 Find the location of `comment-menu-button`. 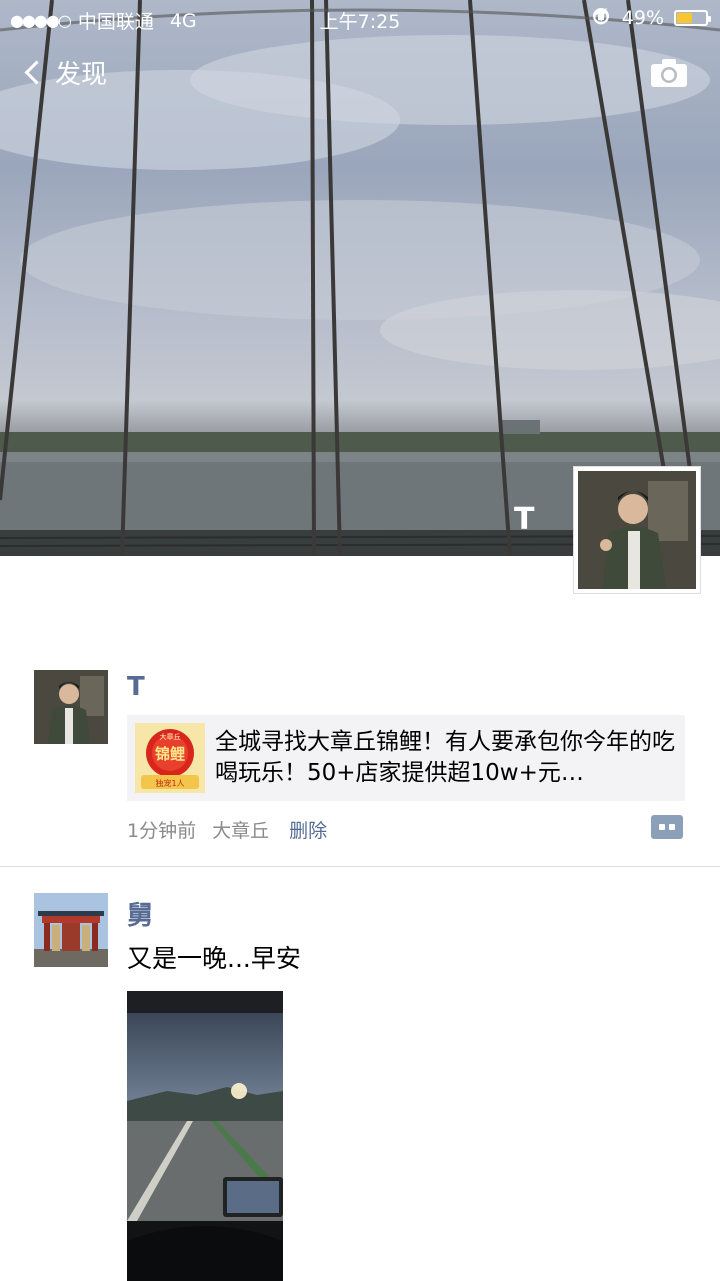

comment-menu-button is located at coordinates (667, 827).